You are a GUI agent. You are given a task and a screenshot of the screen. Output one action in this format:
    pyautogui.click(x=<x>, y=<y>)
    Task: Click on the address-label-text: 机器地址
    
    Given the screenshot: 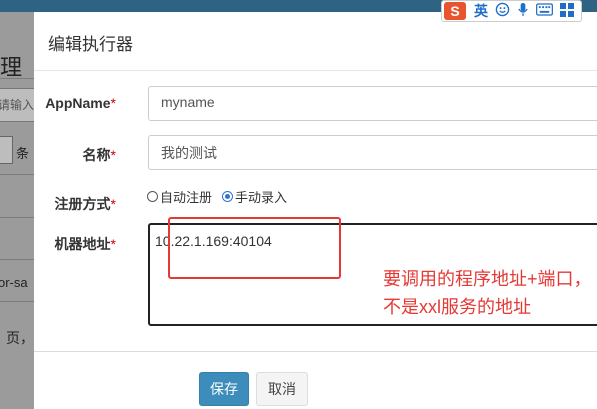 What is the action you would take?
    pyautogui.click(x=82, y=244)
    